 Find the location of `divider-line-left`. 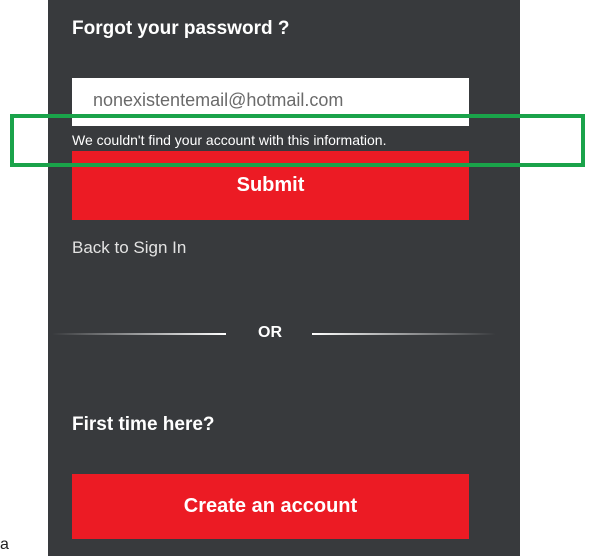

divider-line-left is located at coordinates (139, 334).